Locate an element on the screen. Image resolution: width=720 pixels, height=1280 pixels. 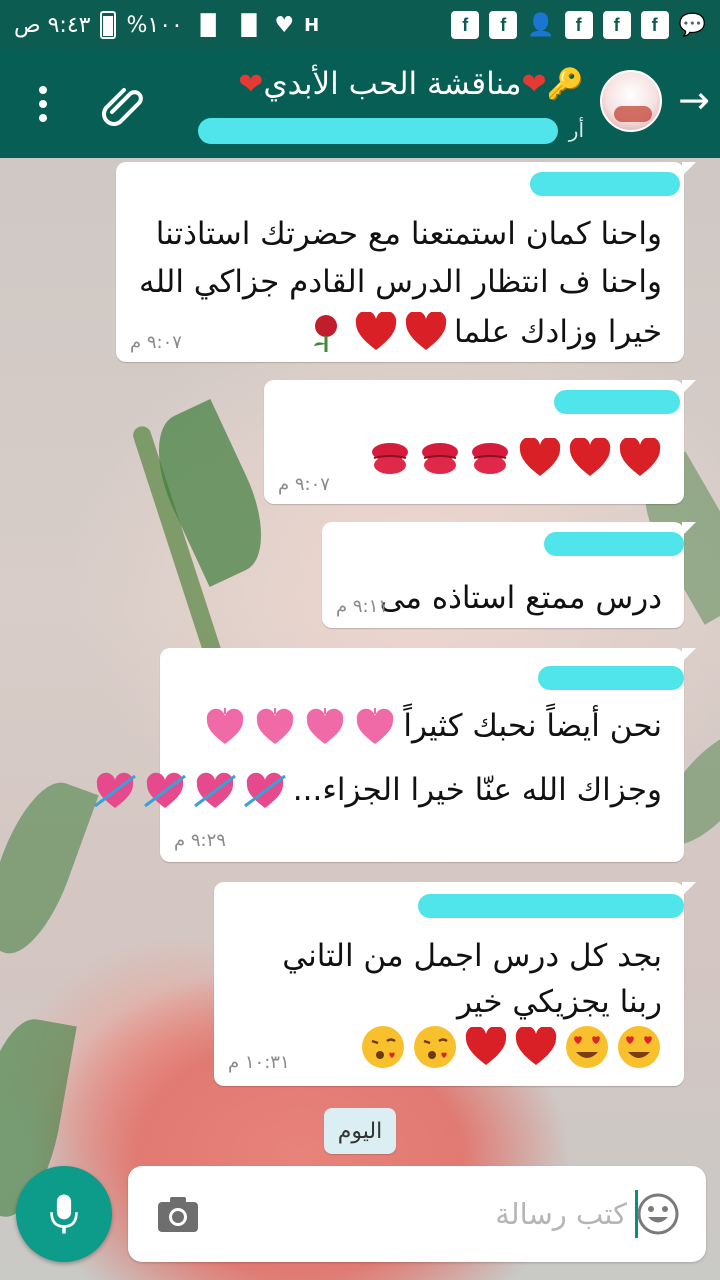
arrow-icon: → is located at coordinates (694, 100).